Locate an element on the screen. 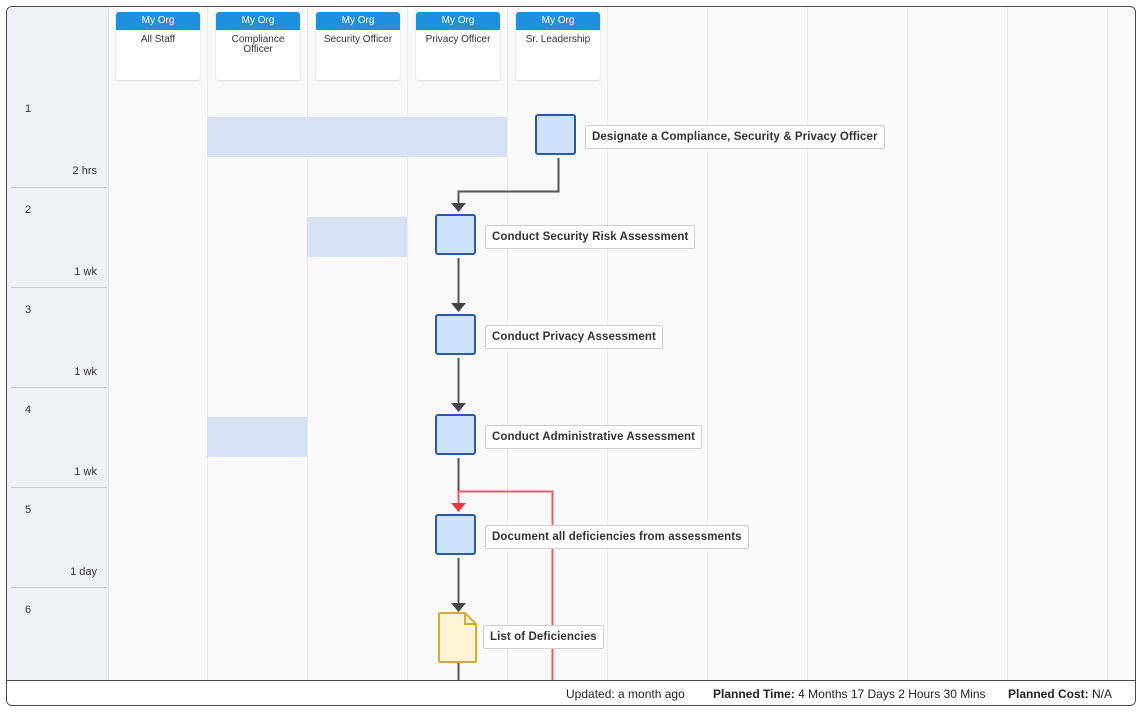 Image resolution: width=1141 pixels, height=712 pixels. planned-cost: Planned Cost: N/A is located at coordinates (1060, 694).